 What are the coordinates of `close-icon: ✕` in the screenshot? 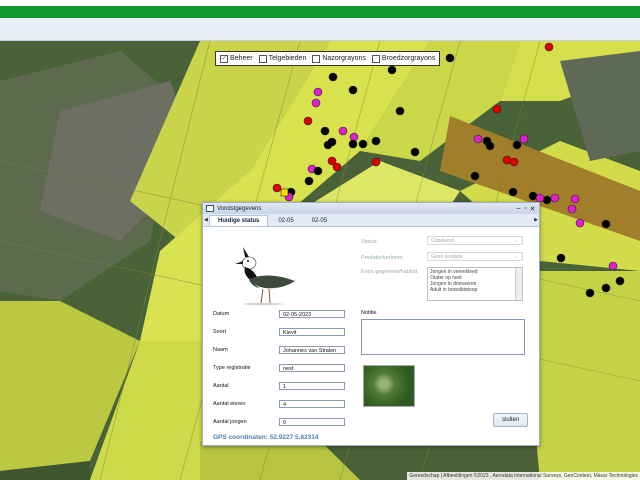 It's located at (532, 209).